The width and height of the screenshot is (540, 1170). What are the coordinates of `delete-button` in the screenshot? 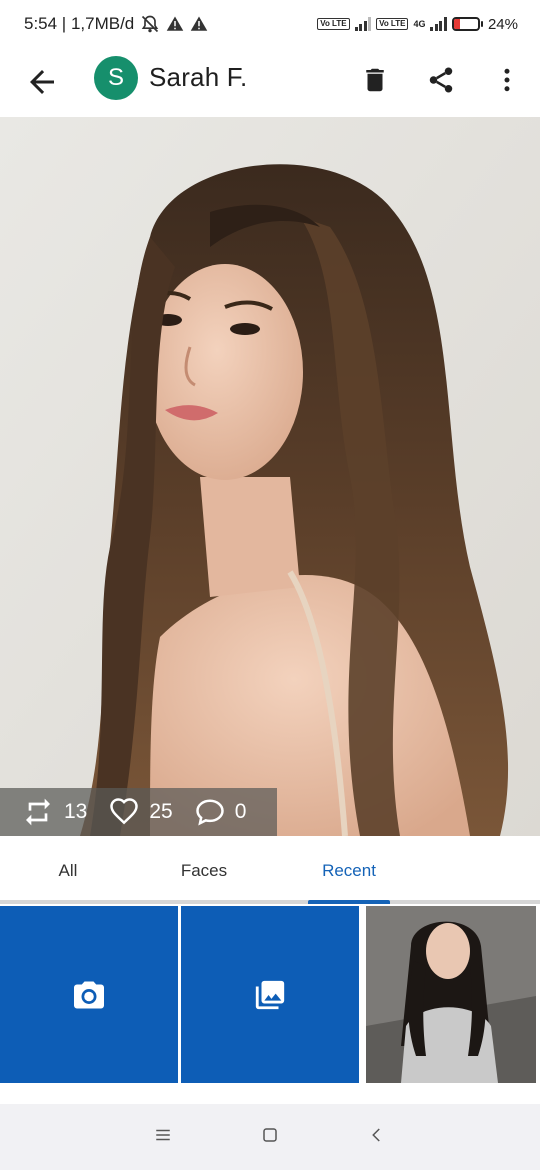 It's located at (375, 80).